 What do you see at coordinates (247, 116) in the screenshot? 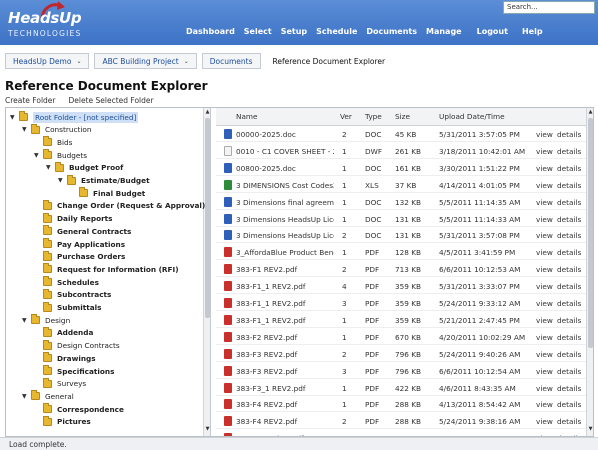
I see `col-name-header: Name` at bounding box center [247, 116].